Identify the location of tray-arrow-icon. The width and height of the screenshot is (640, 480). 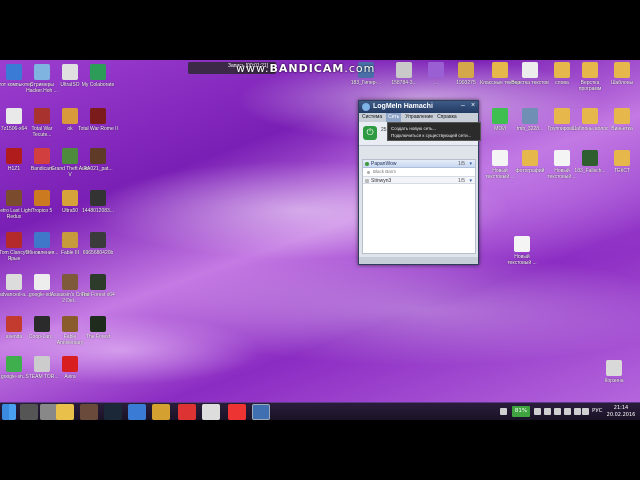
(503, 411).